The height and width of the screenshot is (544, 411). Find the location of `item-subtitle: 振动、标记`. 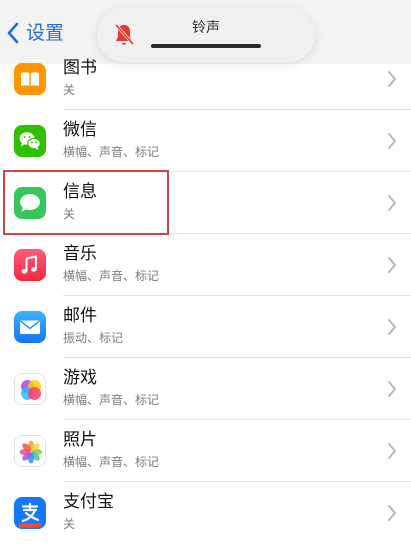

item-subtitle: 振动、标记 is located at coordinates (93, 338).